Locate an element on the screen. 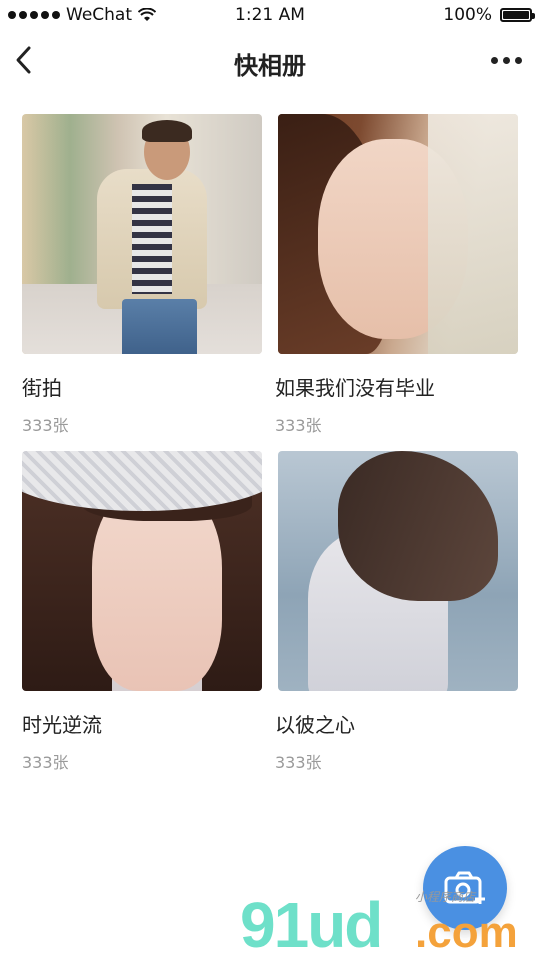 The width and height of the screenshot is (540, 960). album-name: 以彼之心 is located at coordinates (315, 725).